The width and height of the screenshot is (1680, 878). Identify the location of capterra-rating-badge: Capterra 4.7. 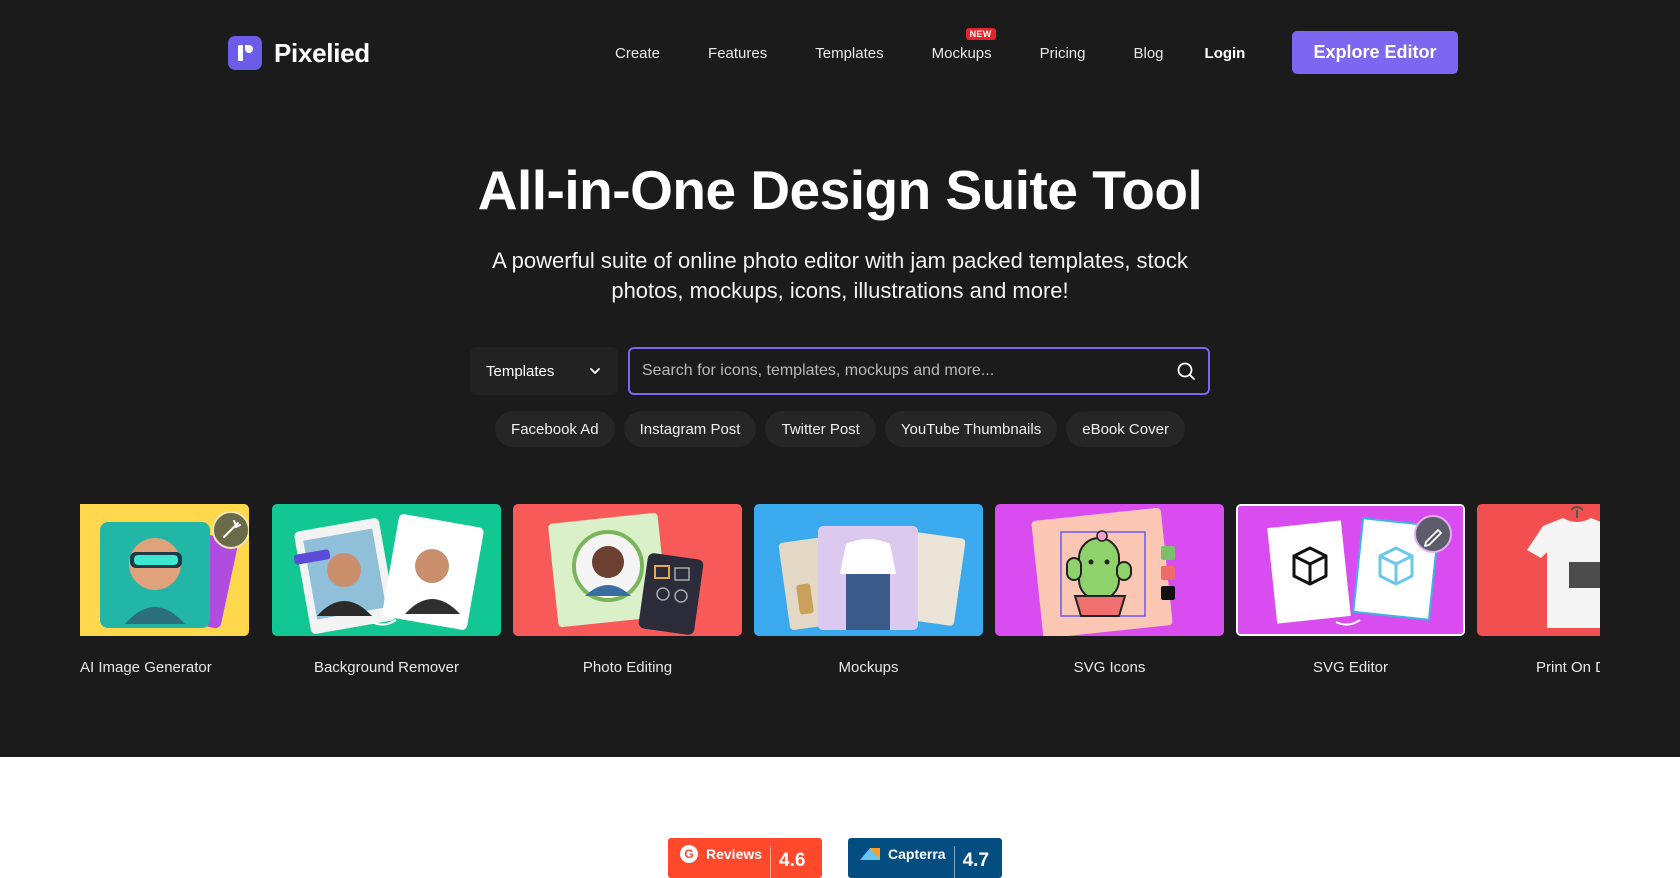
(925, 858).